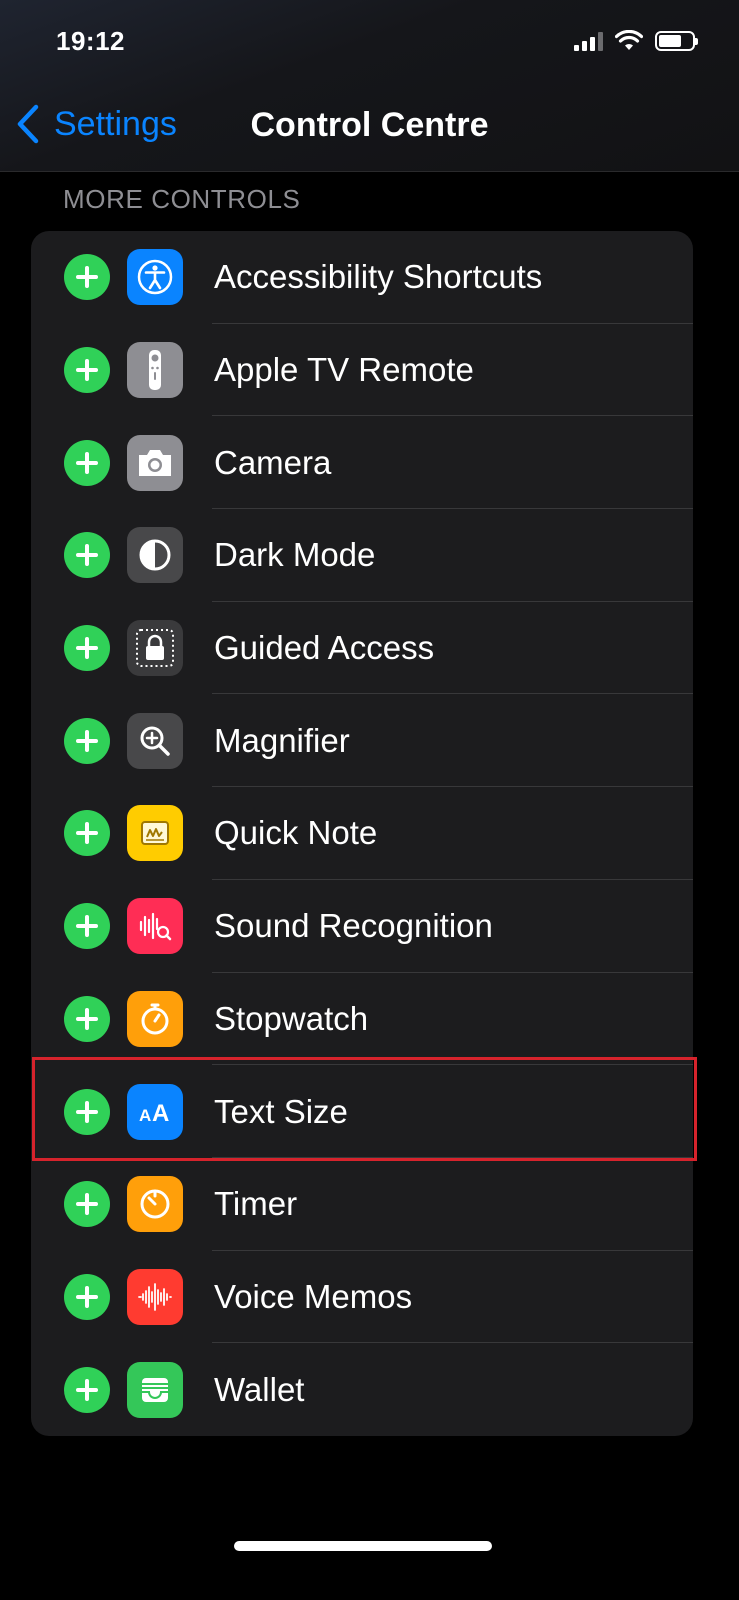 Image resolution: width=739 pixels, height=1600 pixels. I want to click on wifi-icon, so click(629, 40).